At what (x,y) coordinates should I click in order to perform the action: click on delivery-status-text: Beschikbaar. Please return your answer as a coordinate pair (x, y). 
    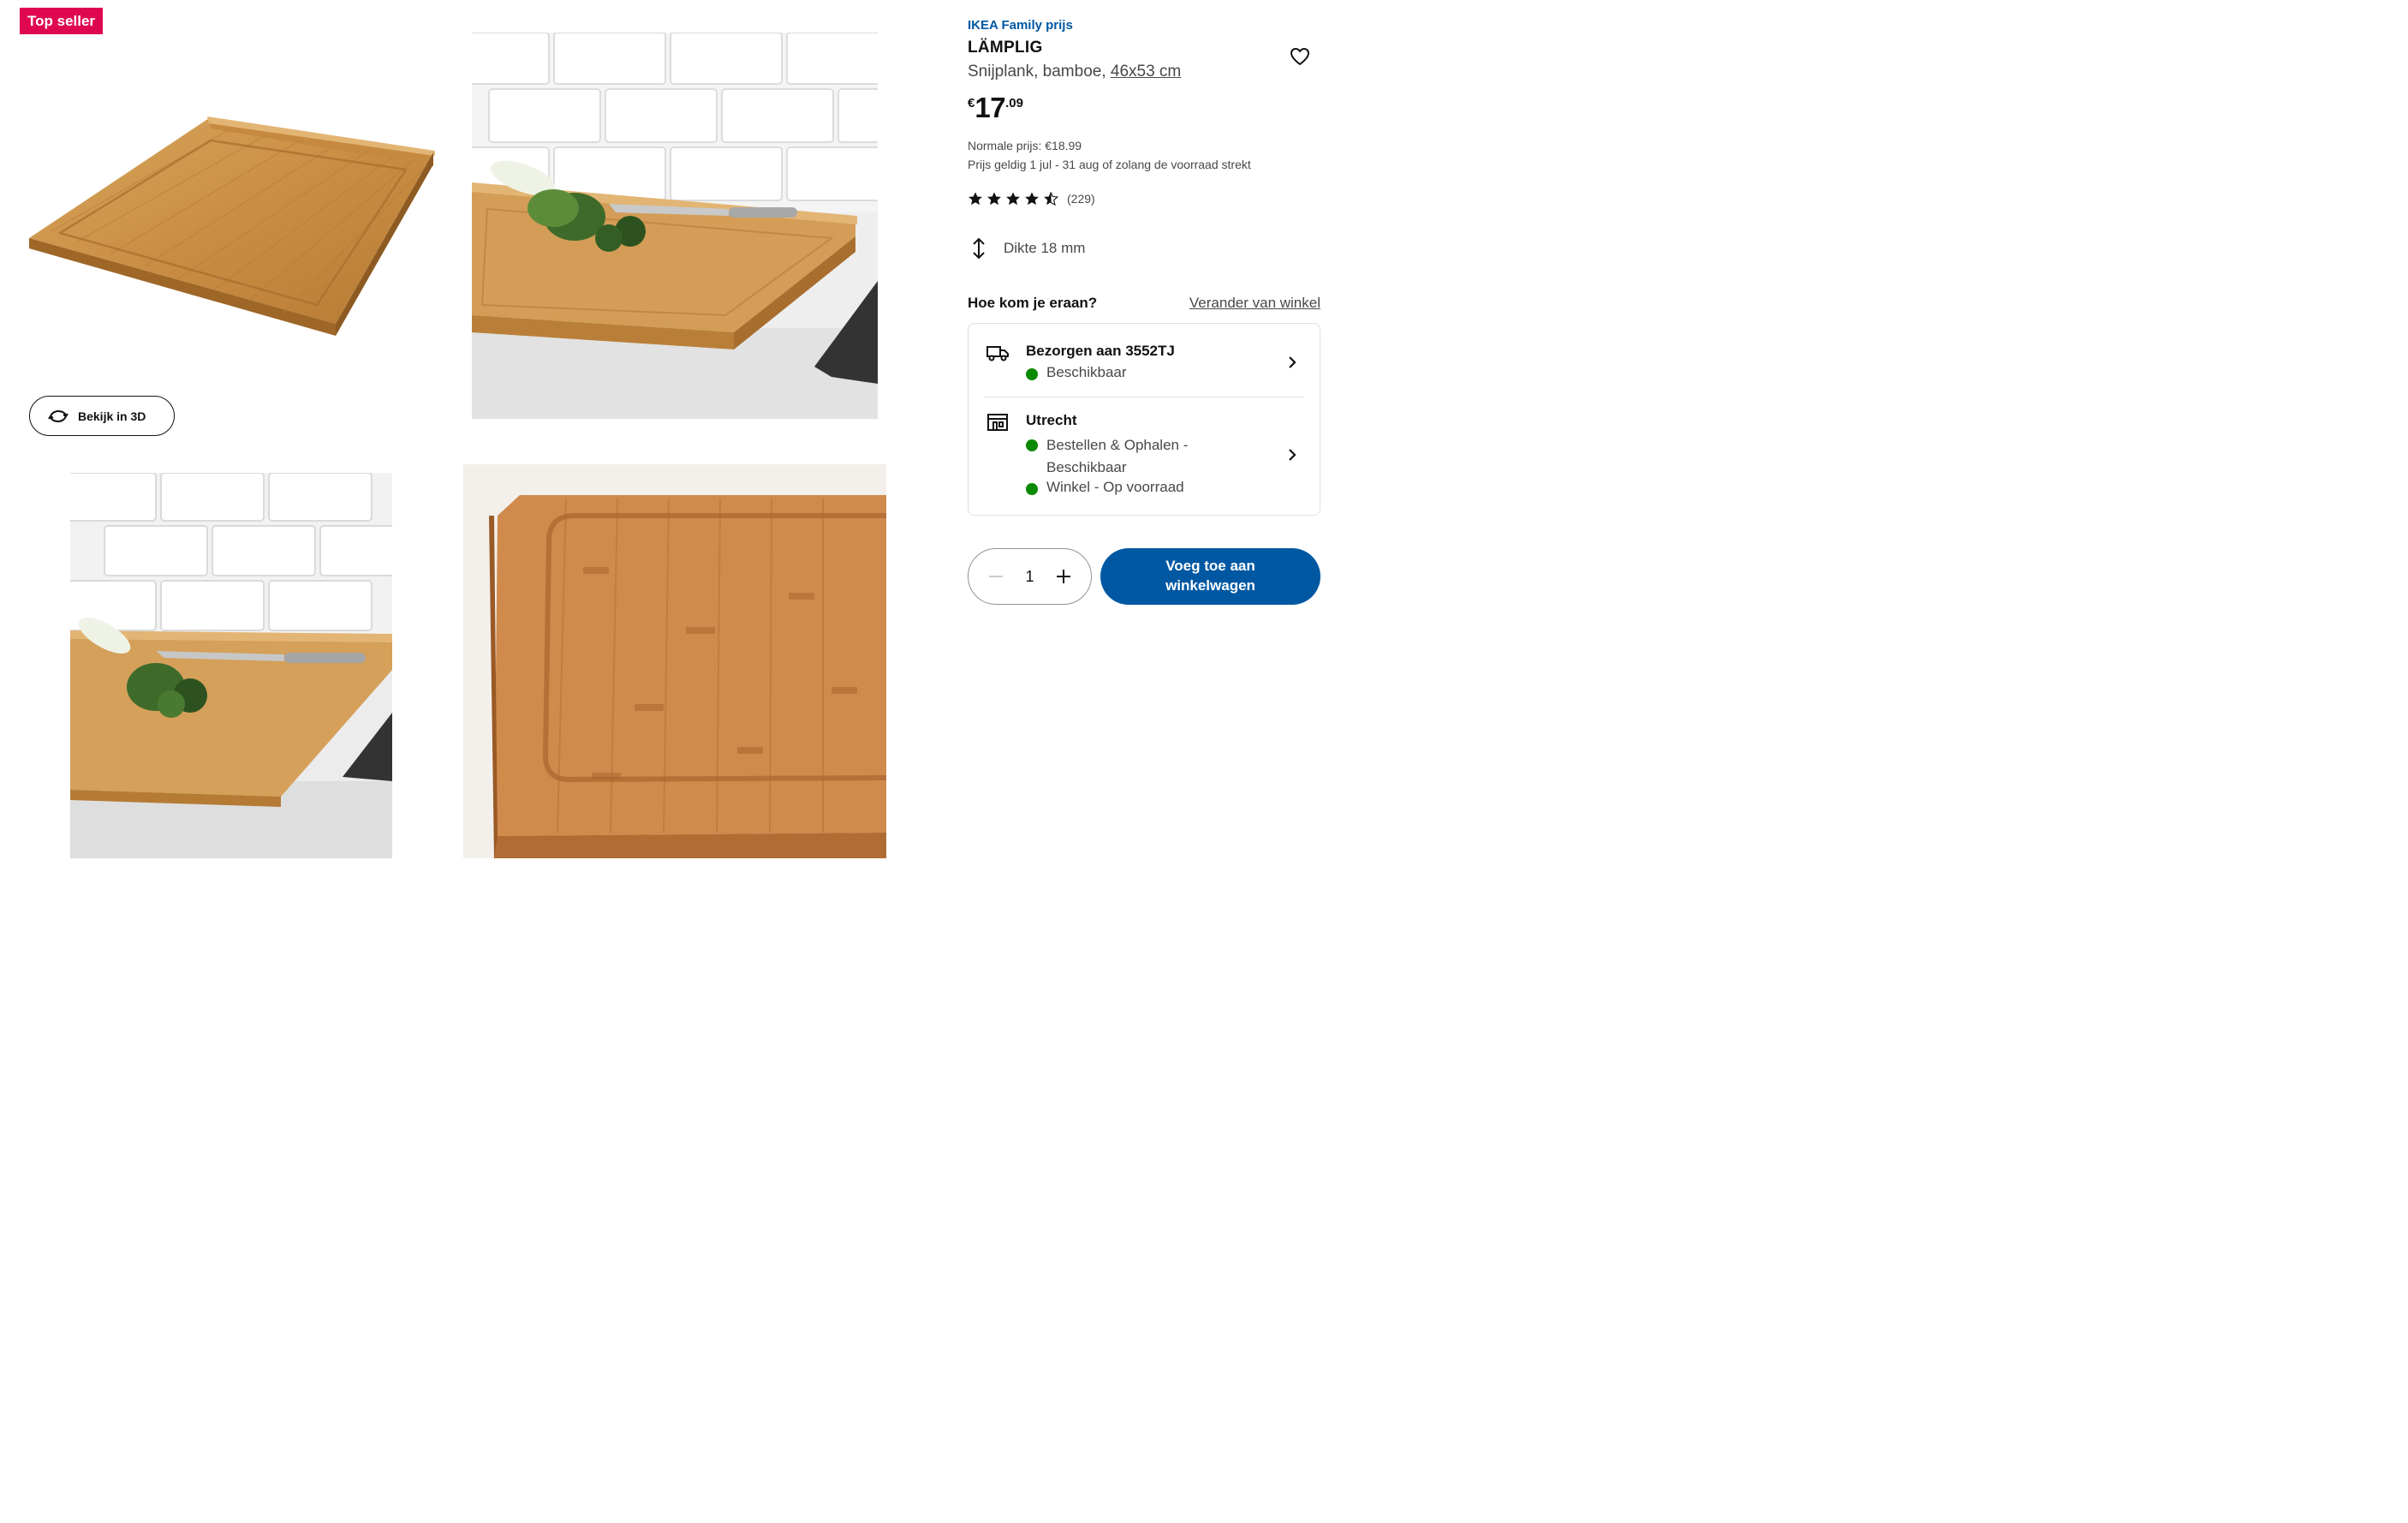
    Looking at the image, I should click on (1086, 372).